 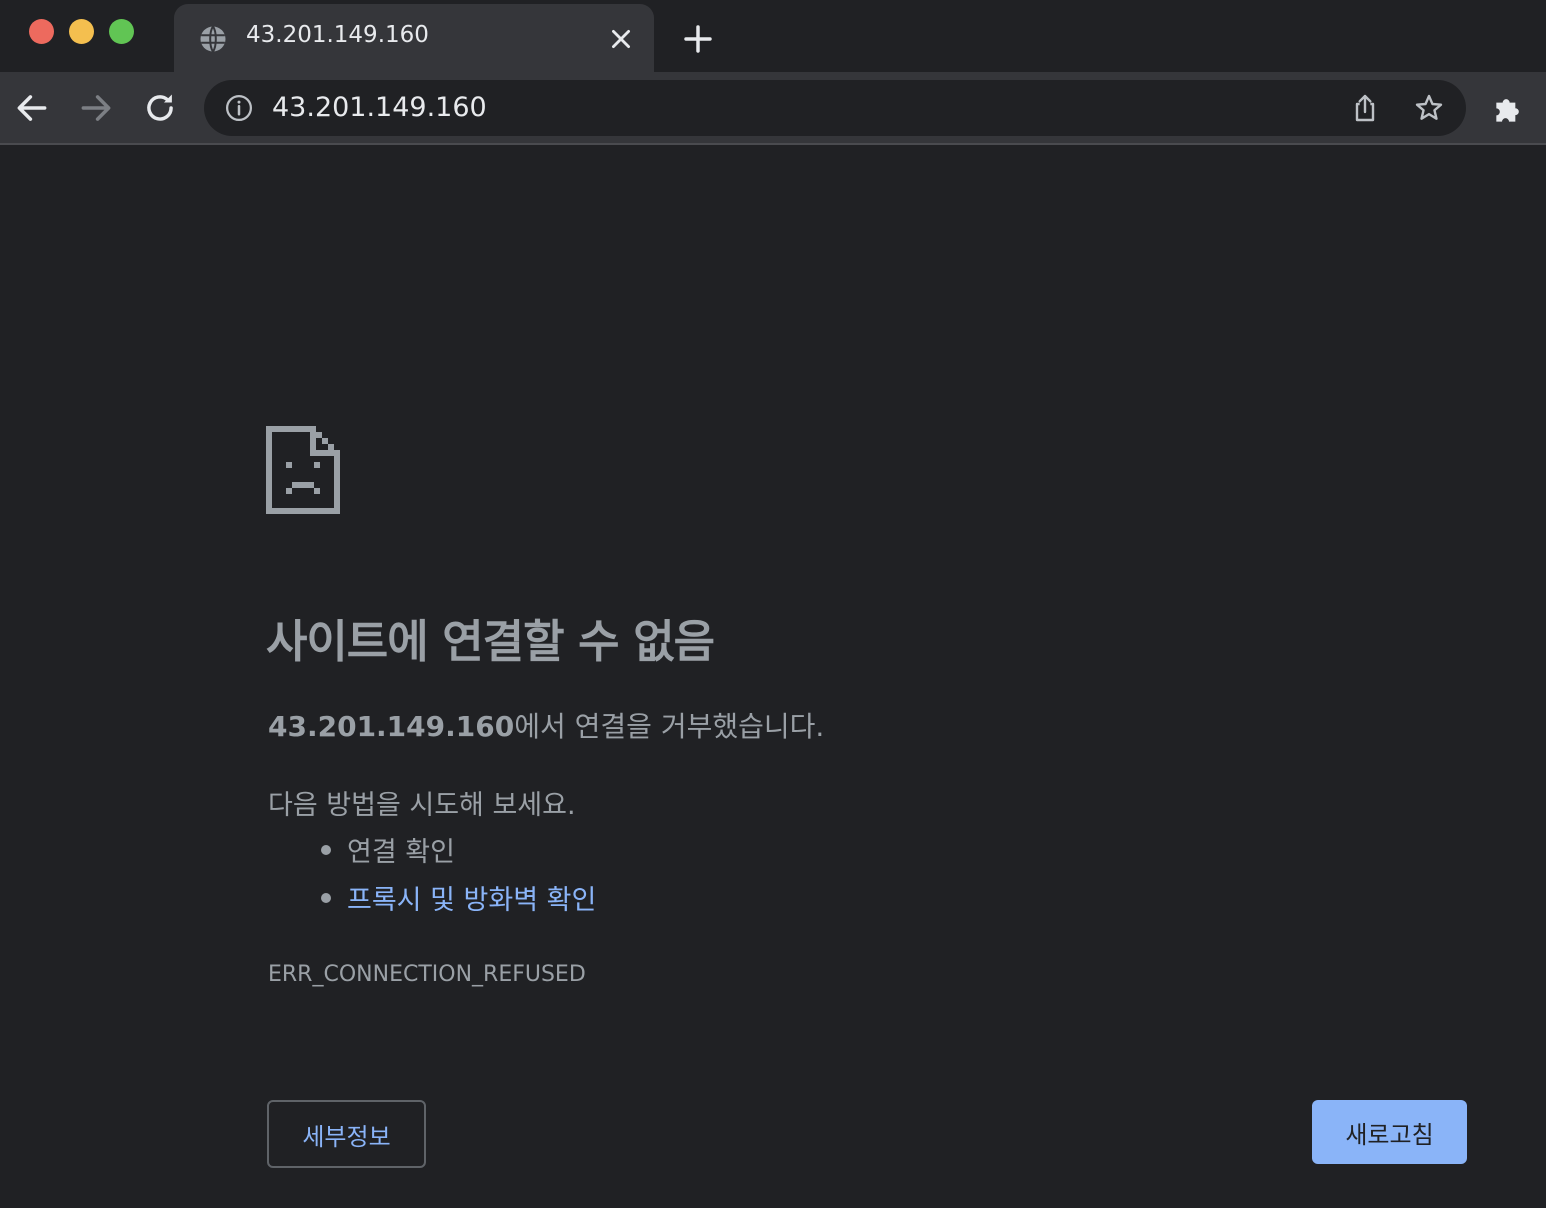 I want to click on window-minimize-button, so click(x=81, y=31).